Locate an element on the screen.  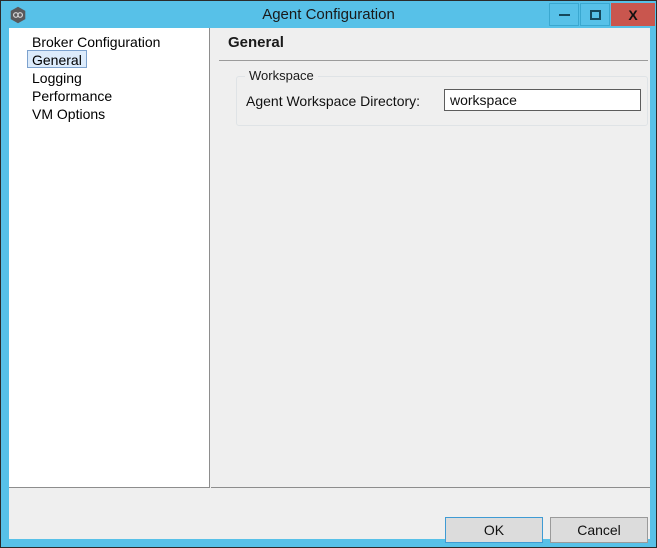
cancel-button: Cancel is located at coordinates (599, 530).